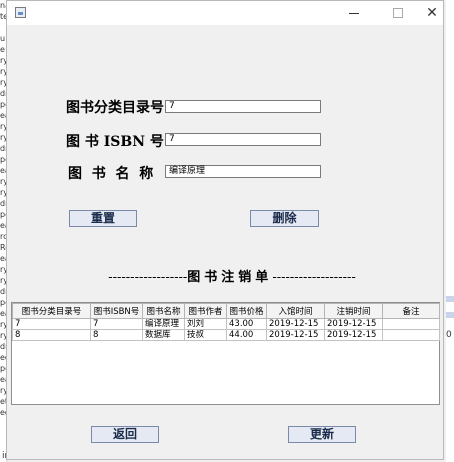  I want to click on table-cell: 43.00, so click(246, 324).